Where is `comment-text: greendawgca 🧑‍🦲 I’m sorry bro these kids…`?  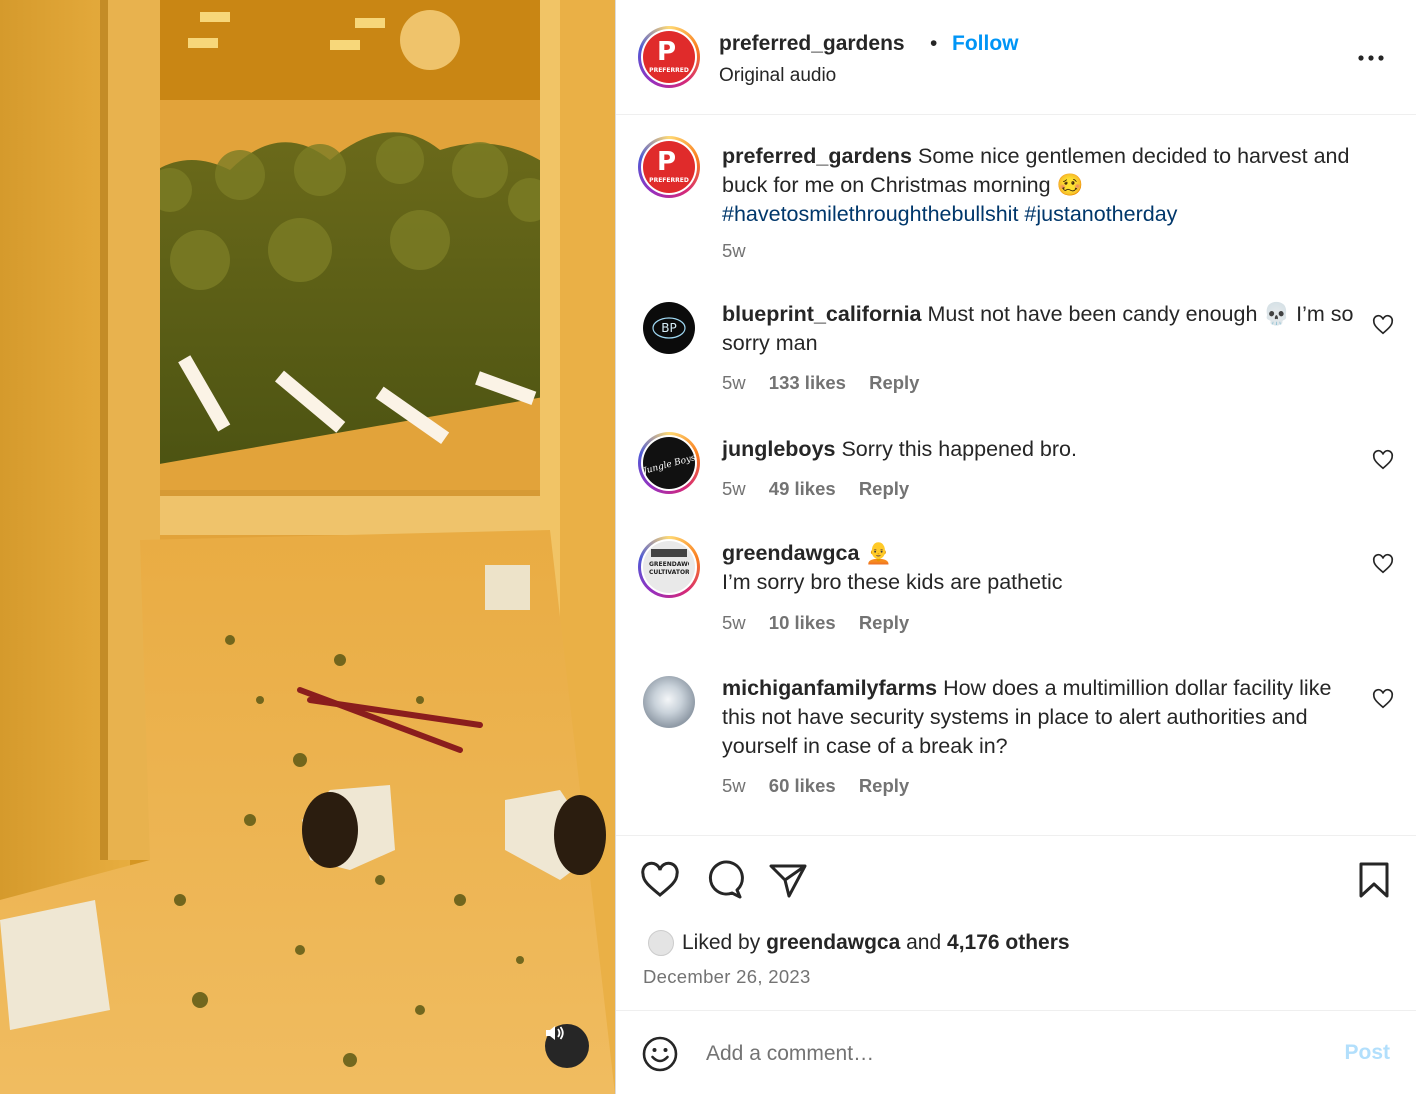 comment-text: greendawgca 🧑‍🦲 I’m sorry bro these kids… is located at coordinates (1042, 568).